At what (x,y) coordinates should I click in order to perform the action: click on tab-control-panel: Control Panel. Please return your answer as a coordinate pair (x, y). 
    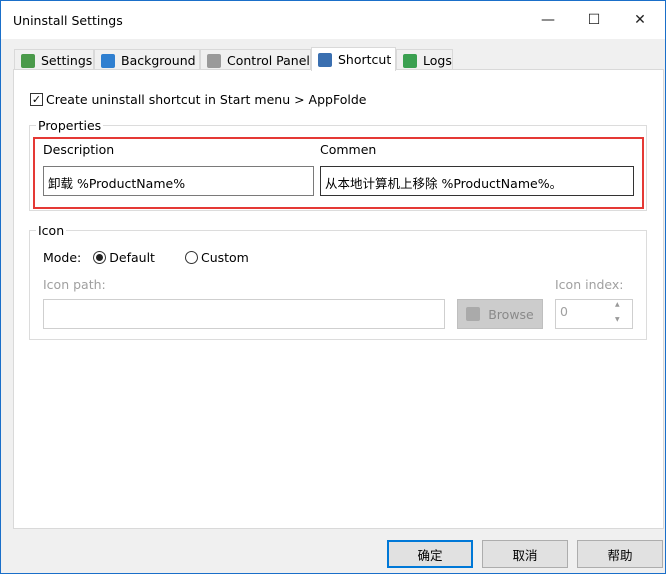
    Looking at the image, I should click on (255, 60).